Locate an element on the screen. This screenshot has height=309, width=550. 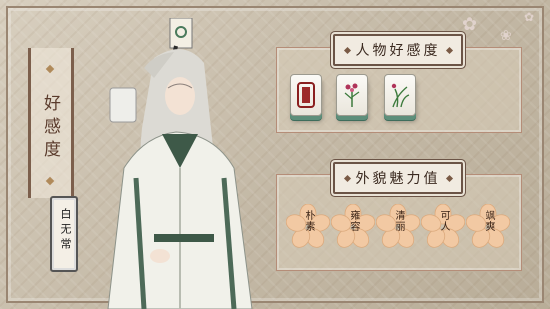
plum-flower-tile-icon is located at coordinates (352, 95).